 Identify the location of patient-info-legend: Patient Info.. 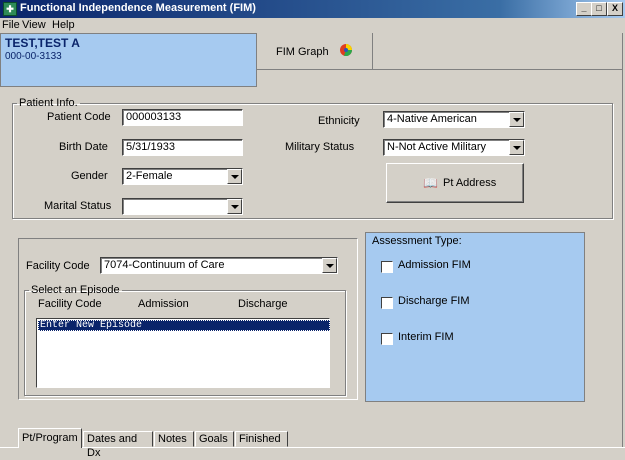
(48, 103).